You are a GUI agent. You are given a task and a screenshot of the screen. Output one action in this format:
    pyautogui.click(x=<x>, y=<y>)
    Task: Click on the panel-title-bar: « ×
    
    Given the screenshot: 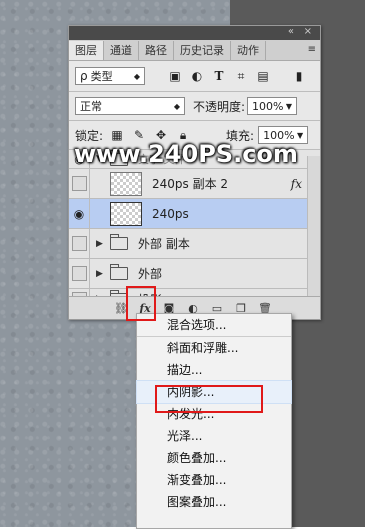 What is the action you would take?
    pyautogui.click(x=194, y=33)
    